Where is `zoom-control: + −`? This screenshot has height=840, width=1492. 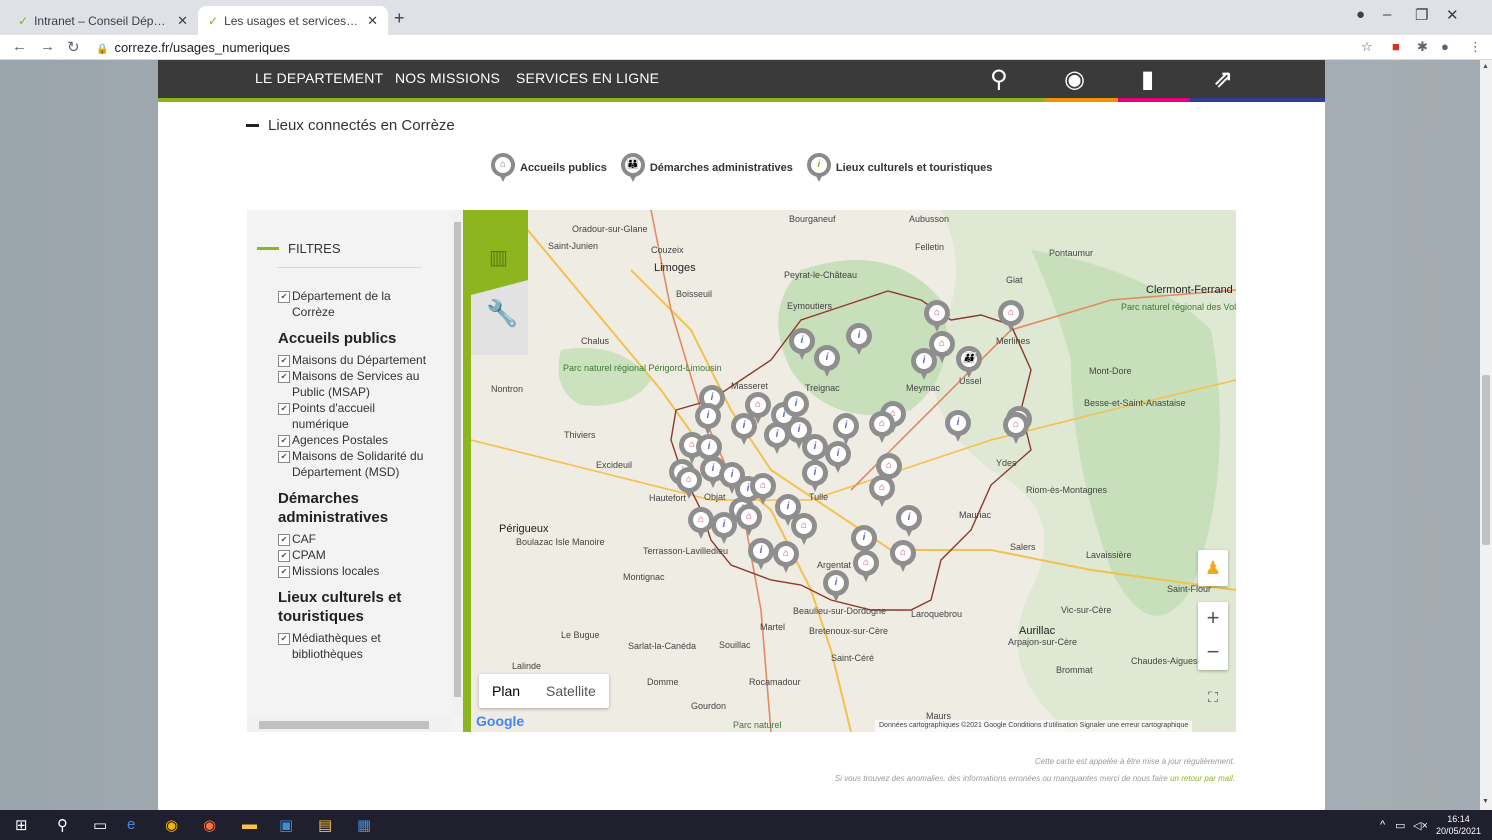
zoom-control: + − is located at coordinates (1213, 636).